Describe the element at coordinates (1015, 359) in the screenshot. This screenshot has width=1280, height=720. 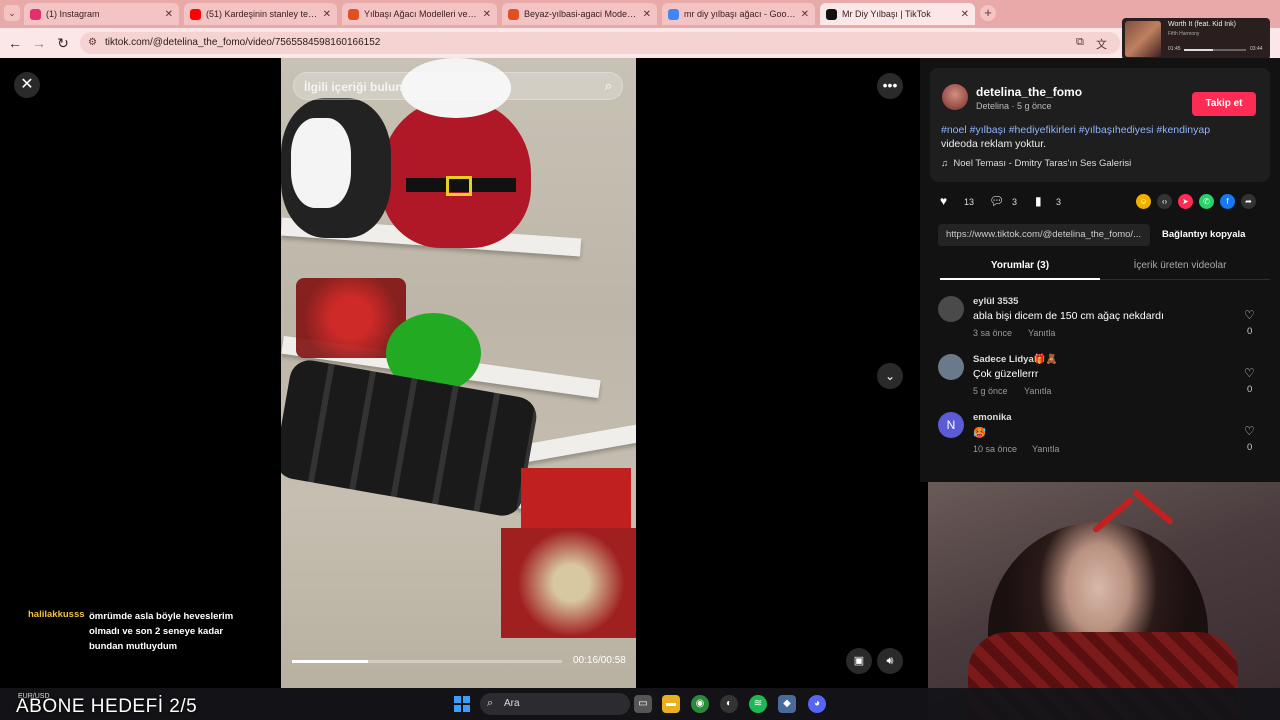
I see `comment-username: Sadece Lidya🎁🧸` at that location.